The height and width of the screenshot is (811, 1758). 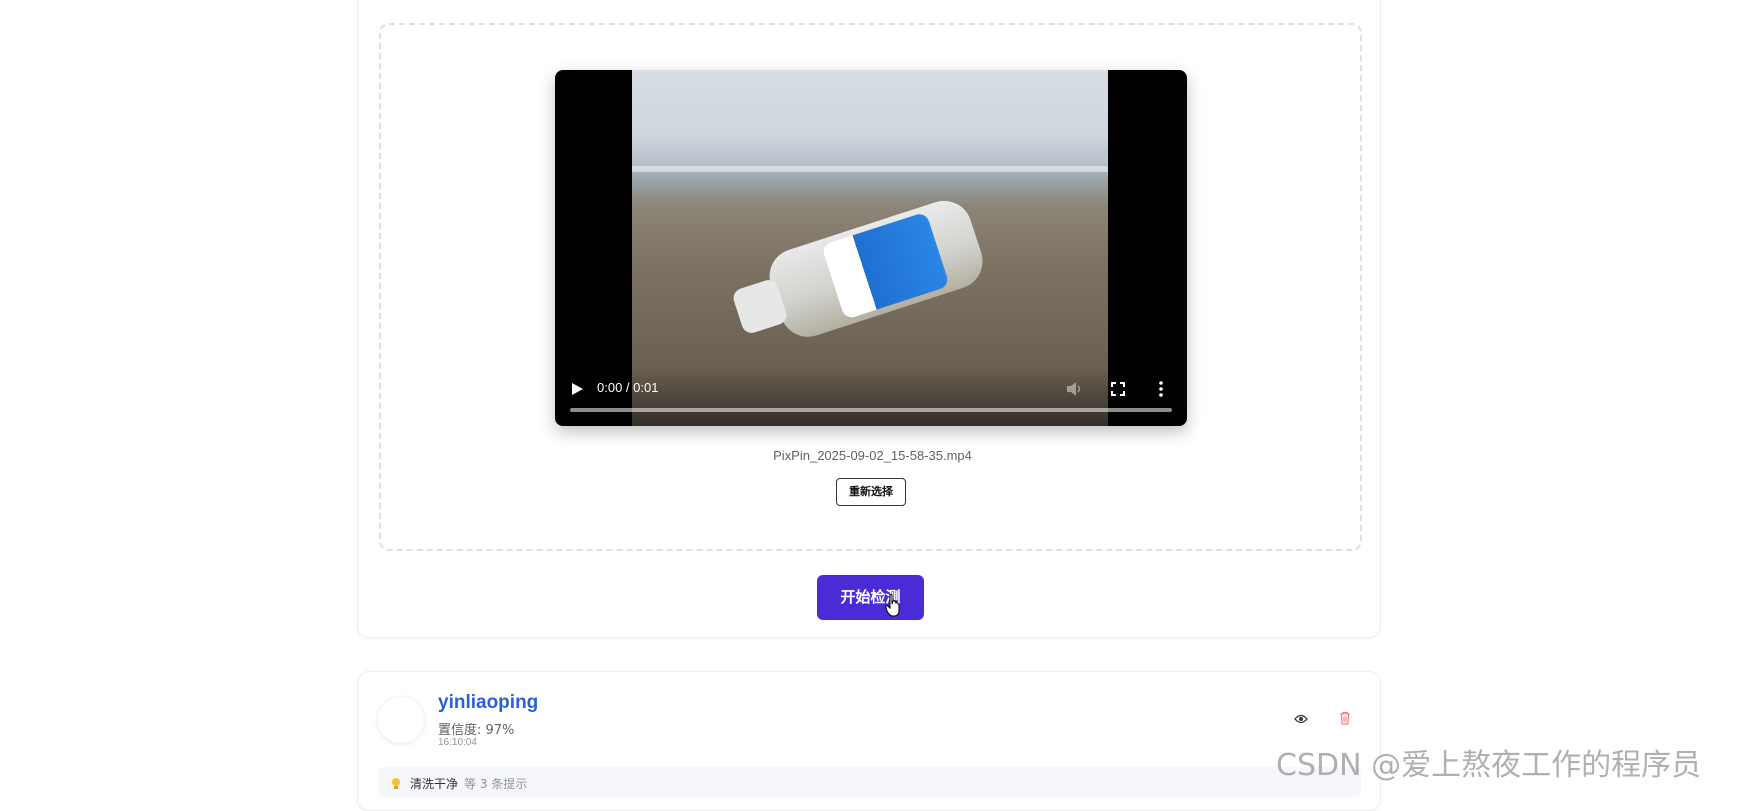 I want to click on mute-icon, so click(x=1075, y=389).